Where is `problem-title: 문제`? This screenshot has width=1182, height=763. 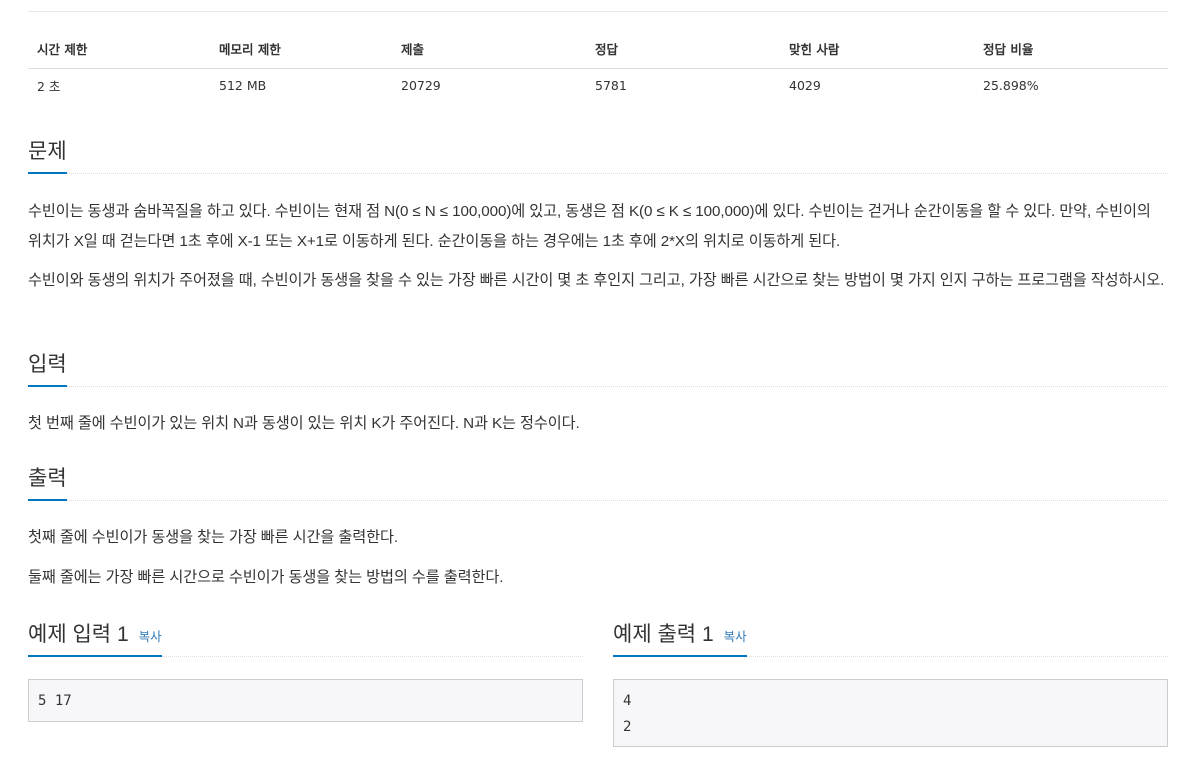
problem-title: 문제 is located at coordinates (47, 154).